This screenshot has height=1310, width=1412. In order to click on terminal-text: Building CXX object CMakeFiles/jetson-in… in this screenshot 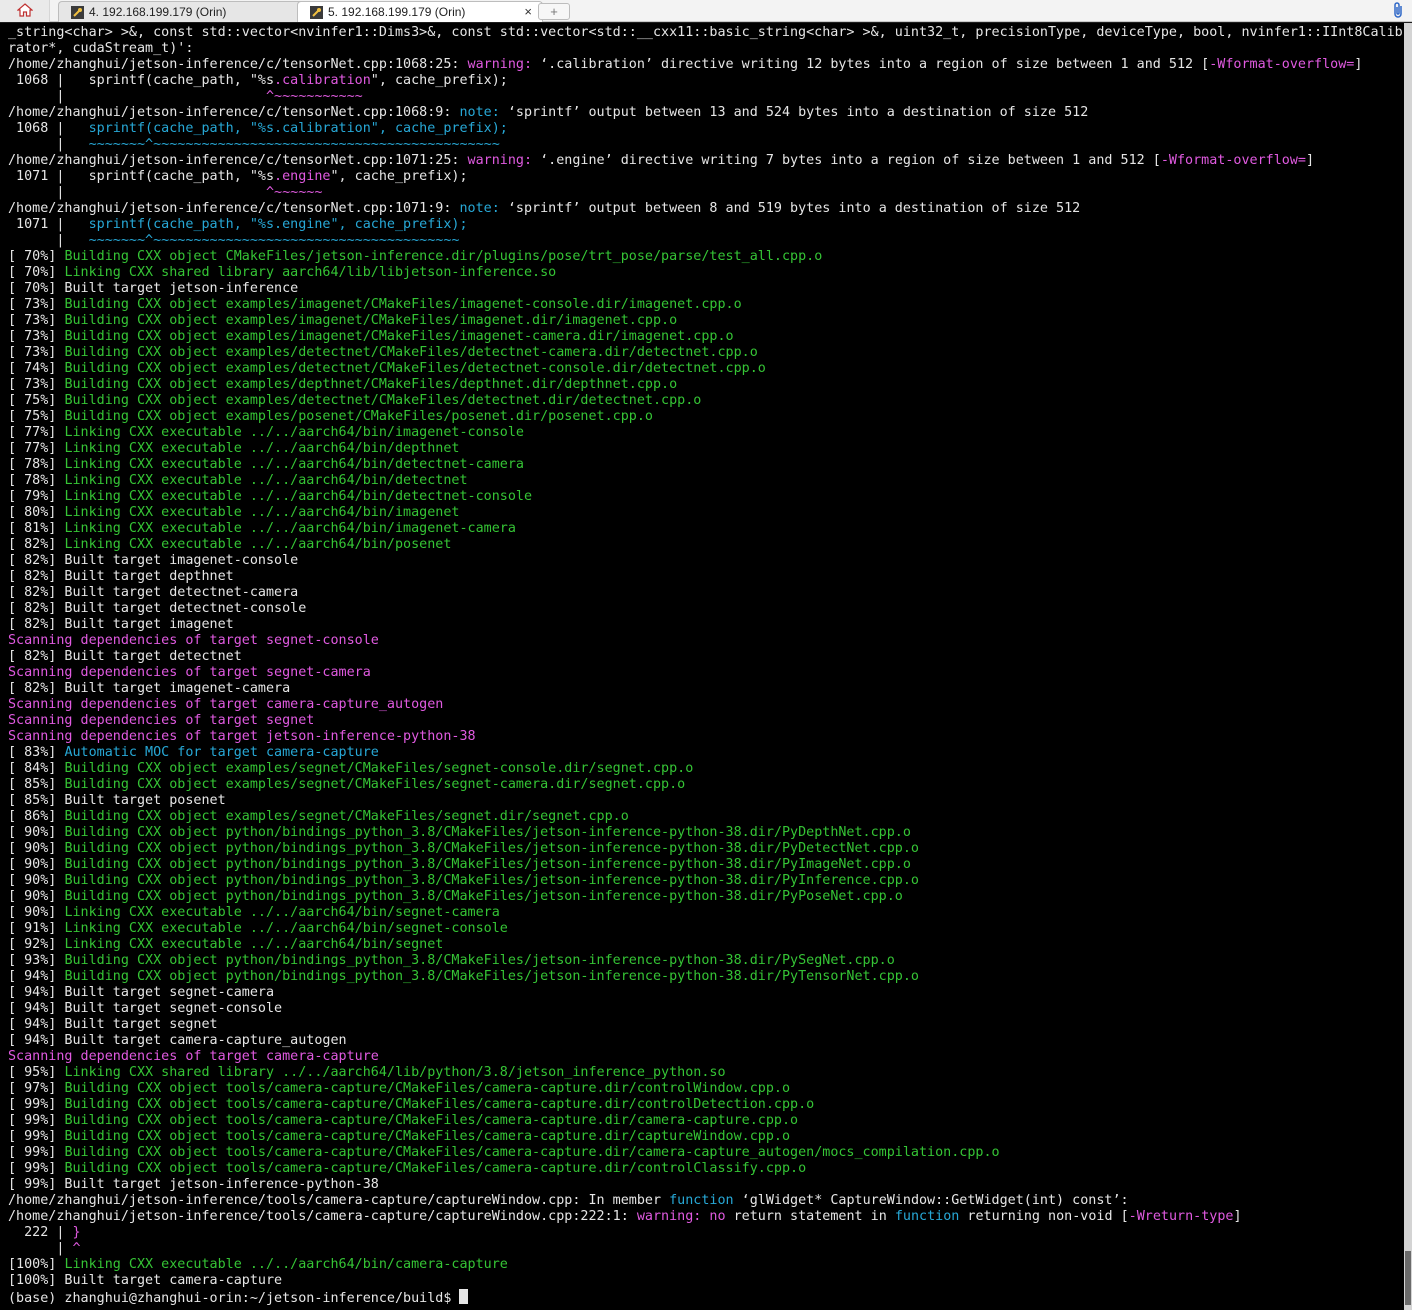, I will do `click(443, 256)`.